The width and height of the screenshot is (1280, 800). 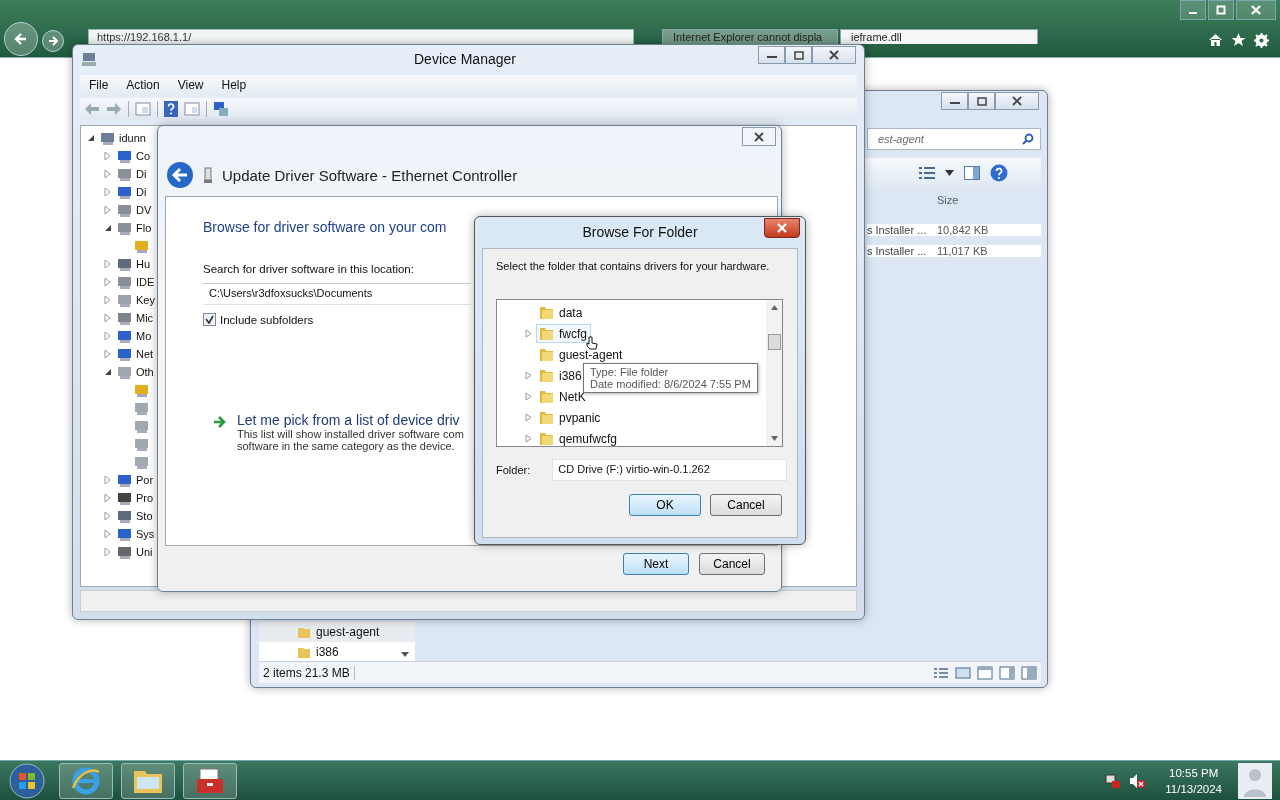 What do you see at coordinates (563, 396) in the screenshot?
I see `folder-item: NetK` at bounding box center [563, 396].